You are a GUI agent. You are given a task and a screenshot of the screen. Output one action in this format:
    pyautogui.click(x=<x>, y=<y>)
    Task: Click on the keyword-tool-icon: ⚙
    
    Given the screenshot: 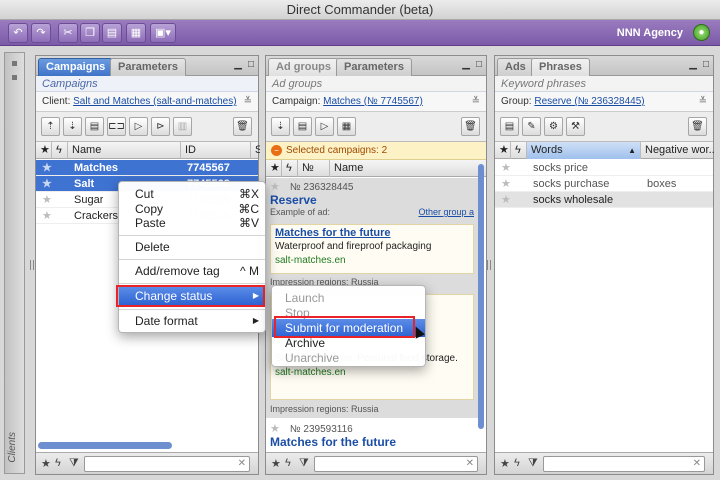 What is the action you would take?
    pyautogui.click(x=553, y=126)
    